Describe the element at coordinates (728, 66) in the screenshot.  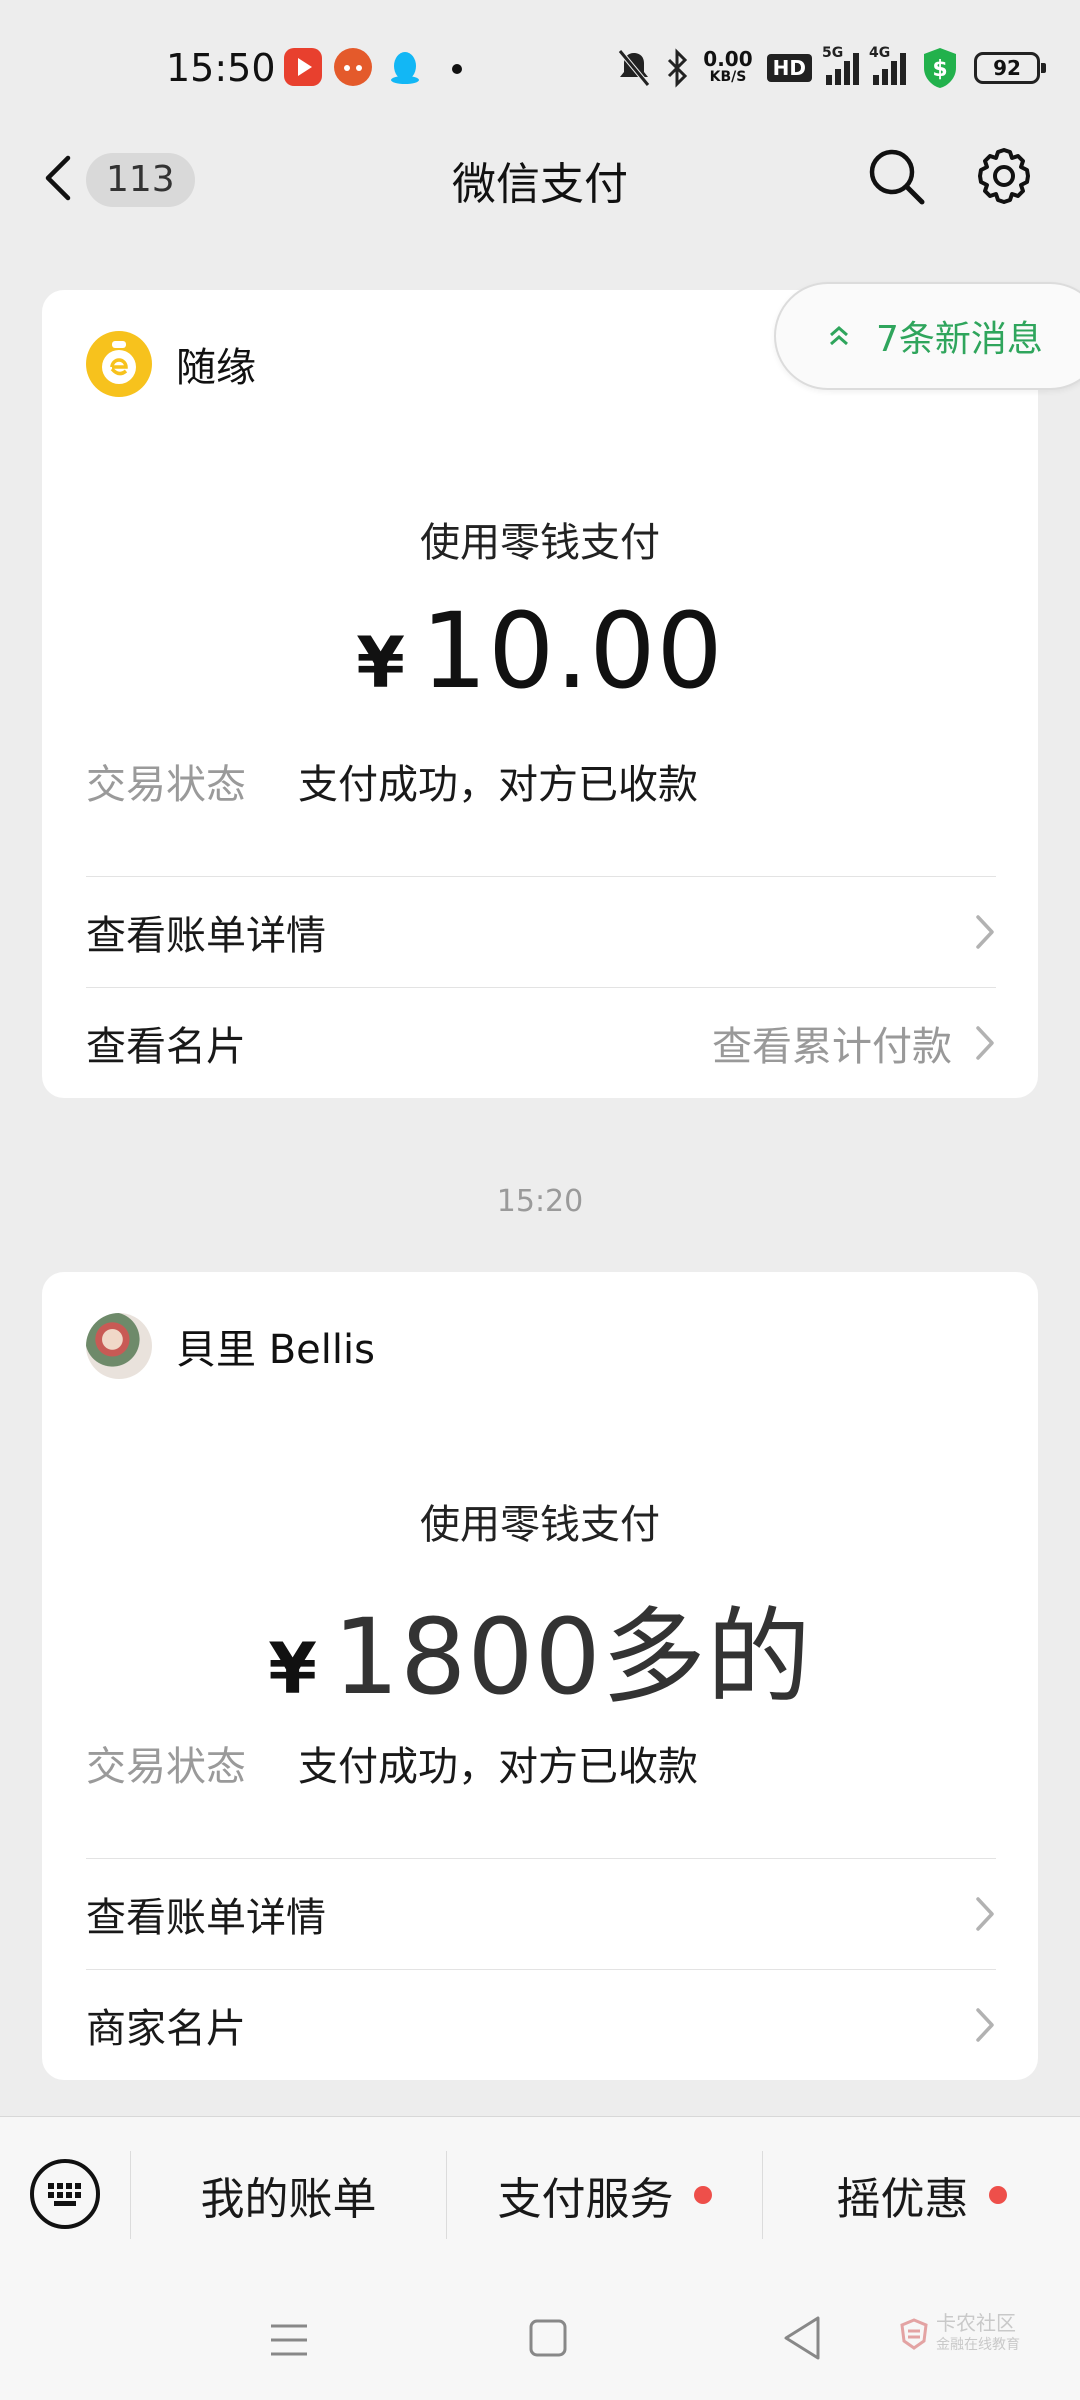
I see `network-speed: 0.00 KB/S` at that location.